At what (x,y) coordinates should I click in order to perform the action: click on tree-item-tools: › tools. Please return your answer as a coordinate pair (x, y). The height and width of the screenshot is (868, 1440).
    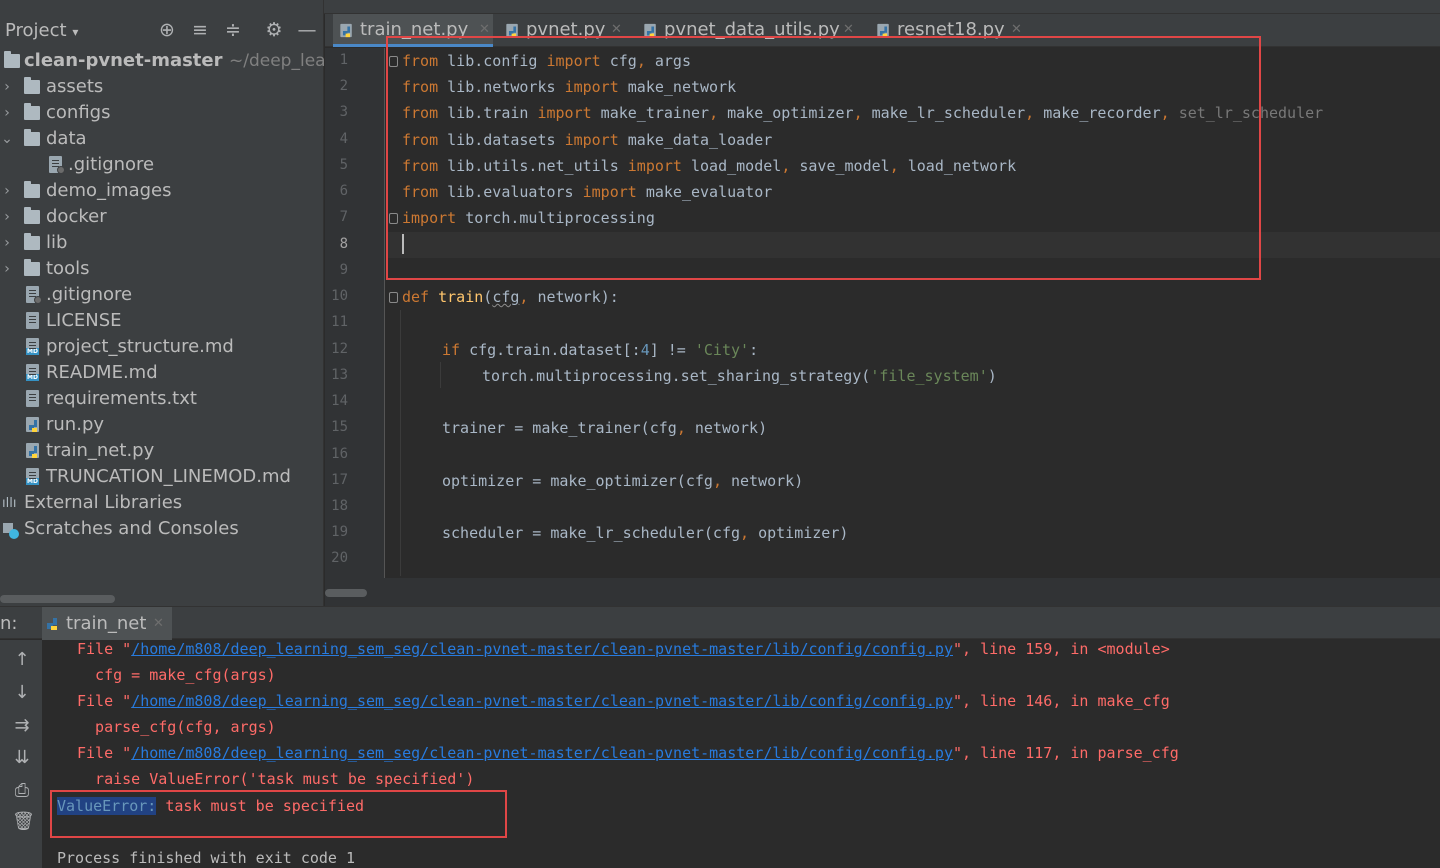
    Looking at the image, I should click on (162, 269).